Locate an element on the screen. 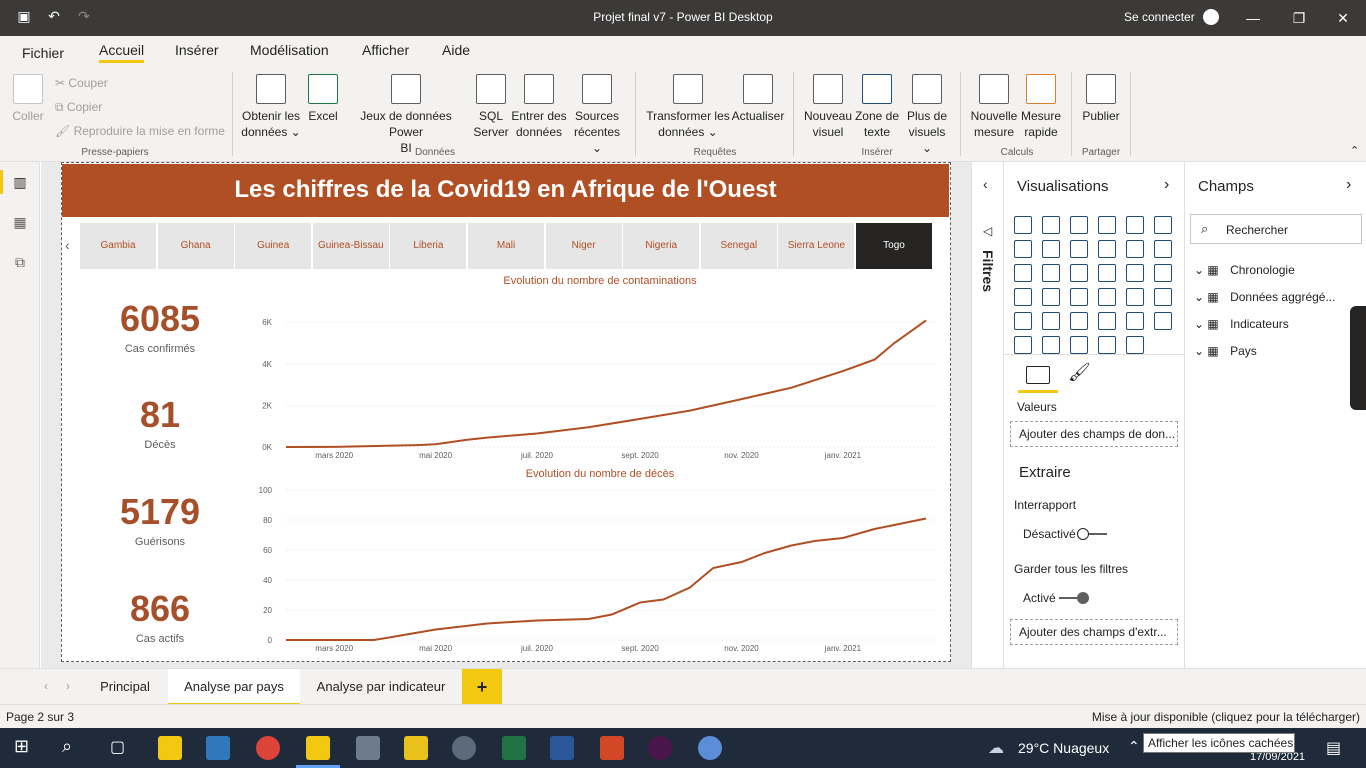 This screenshot has width=1366, height=768. tab-analyse-indicateur: Analyse par indicateur is located at coordinates (381, 687).